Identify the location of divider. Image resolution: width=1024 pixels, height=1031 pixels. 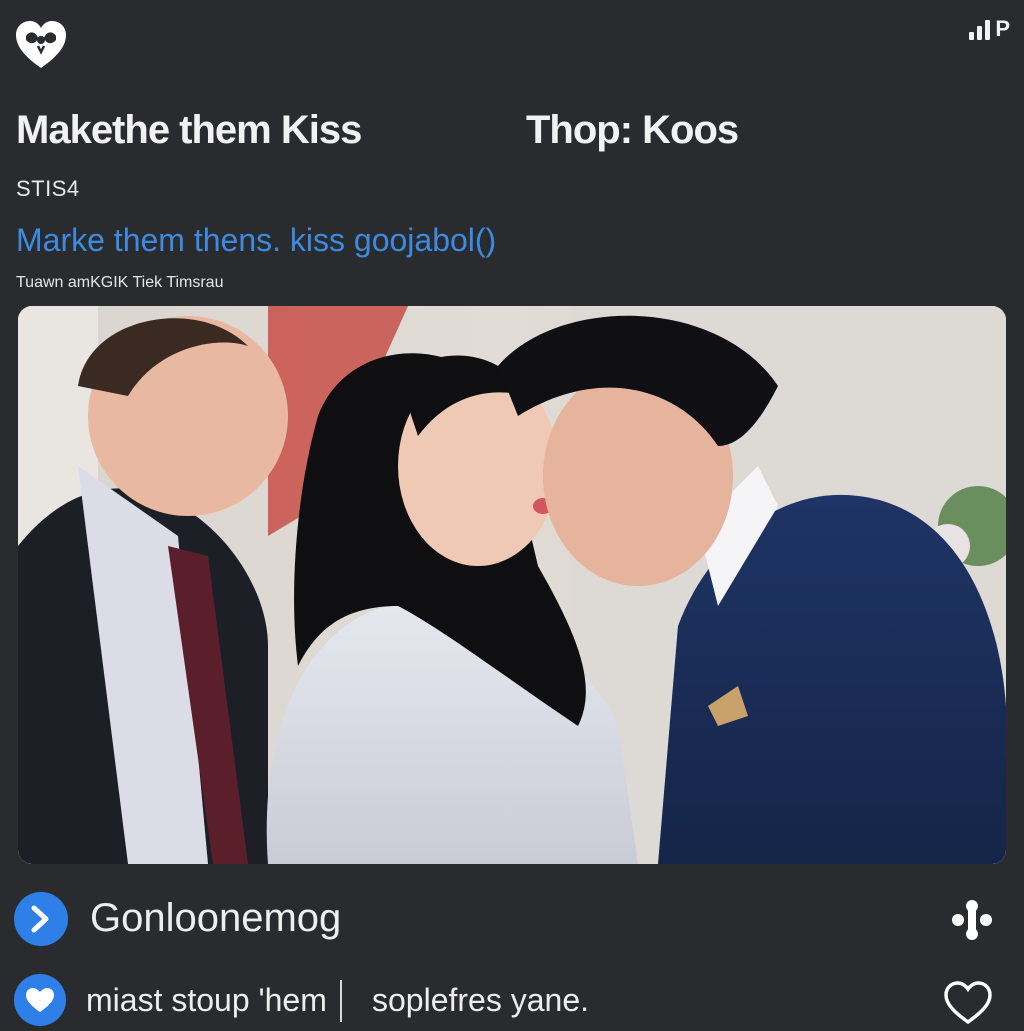
(341, 1001).